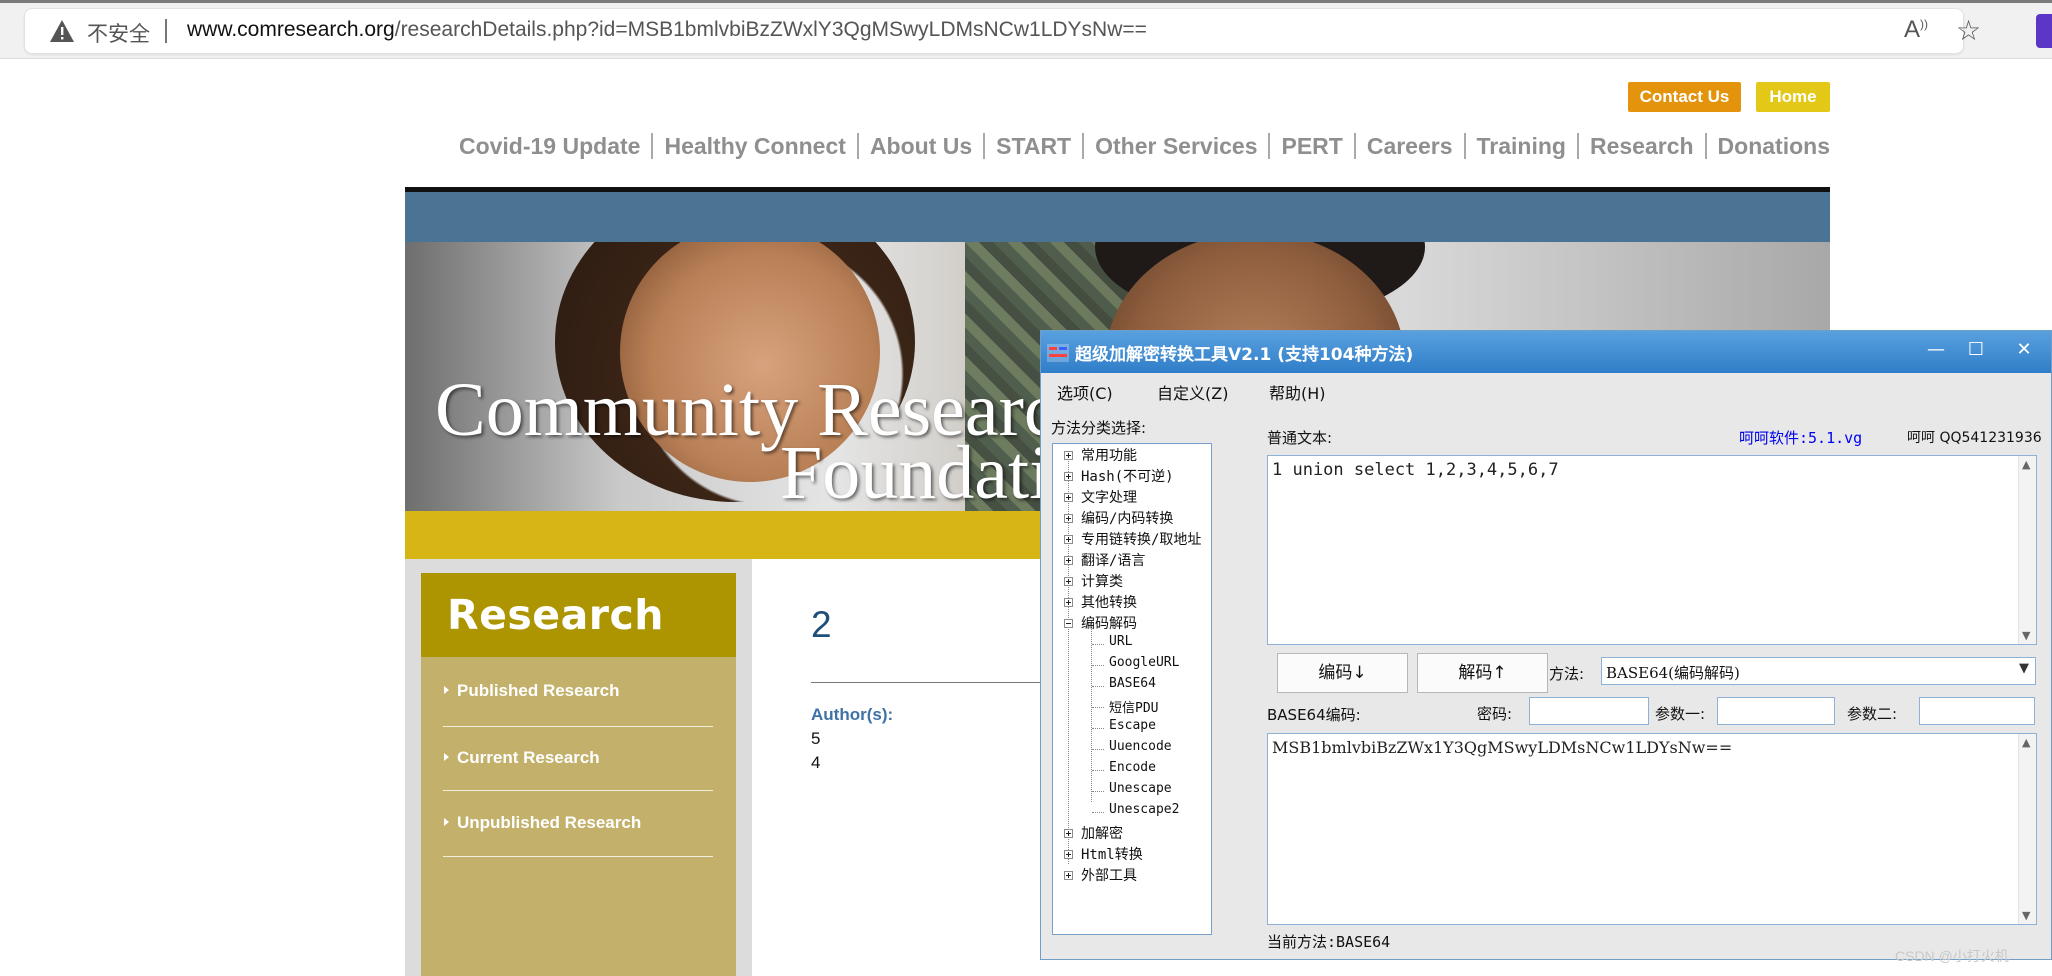  What do you see at coordinates (1976, 350) in the screenshot?
I see `maximize-icon: ☐` at bounding box center [1976, 350].